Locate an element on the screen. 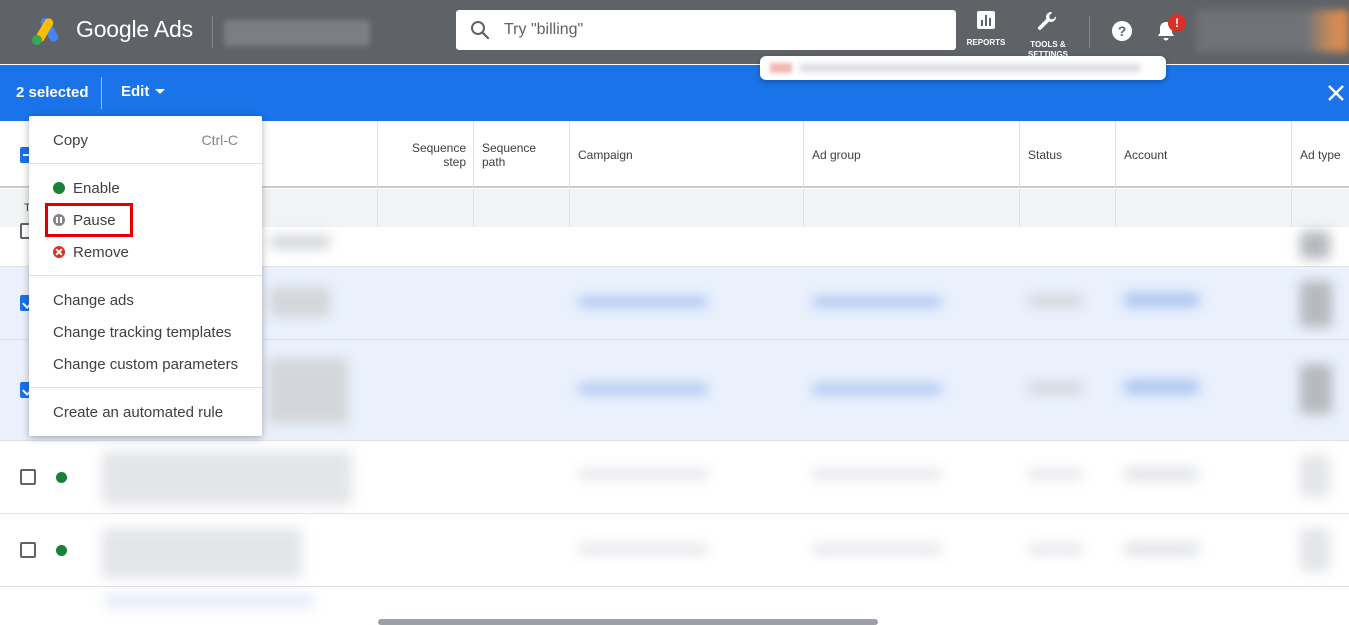 The width and height of the screenshot is (1349, 625). search-box is located at coordinates (706, 30).